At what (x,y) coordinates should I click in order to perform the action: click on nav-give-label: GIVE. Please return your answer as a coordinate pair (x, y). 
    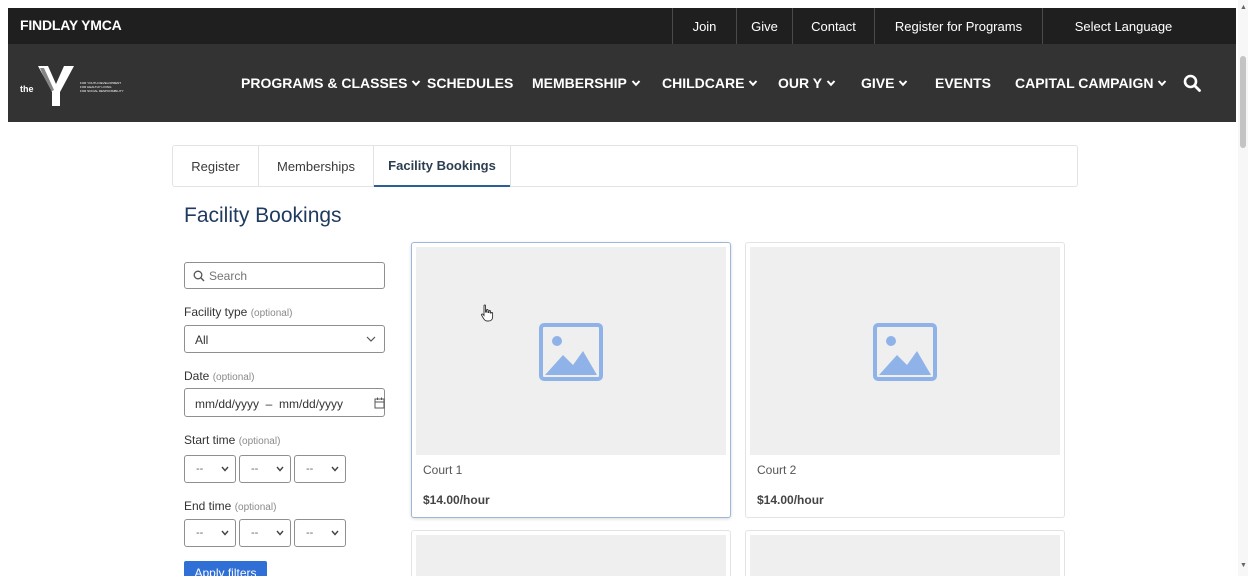
    Looking at the image, I should click on (878, 83).